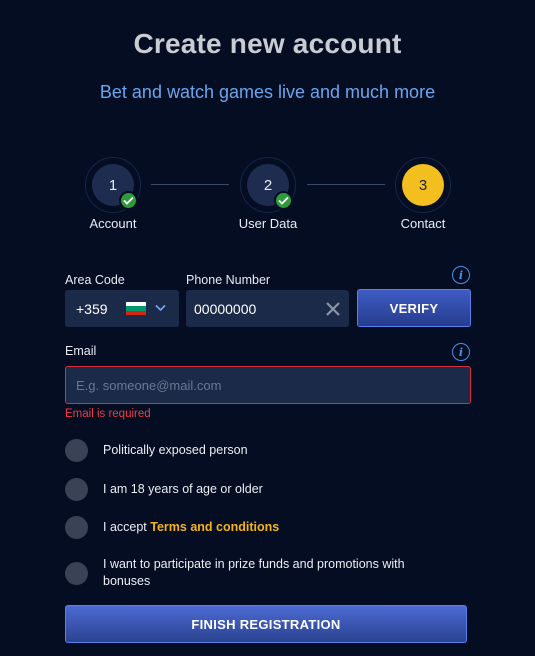 The width and height of the screenshot is (535, 656). Describe the element at coordinates (81, 351) in the screenshot. I see `email-label: Email` at that location.